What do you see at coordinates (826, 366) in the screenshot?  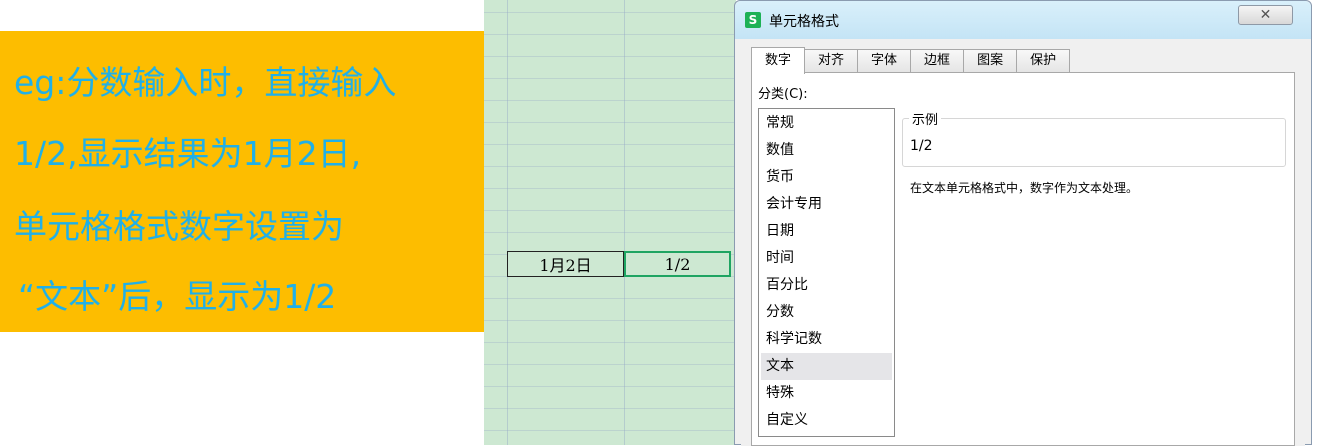 I see `category-item-text: 文本` at bounding box center [826, 366].